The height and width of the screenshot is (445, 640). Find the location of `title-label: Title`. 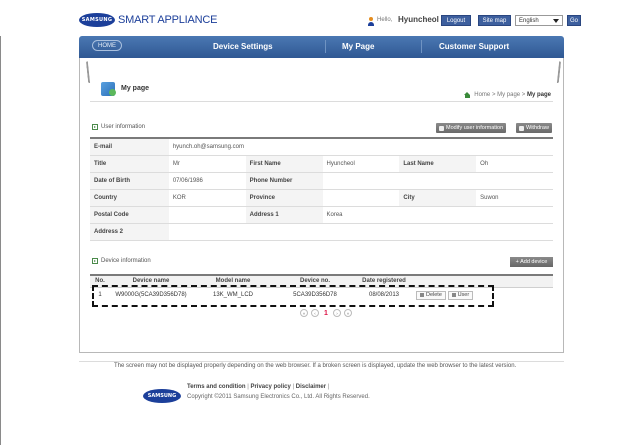

title-label: Title is located at coordinates (129, 164).